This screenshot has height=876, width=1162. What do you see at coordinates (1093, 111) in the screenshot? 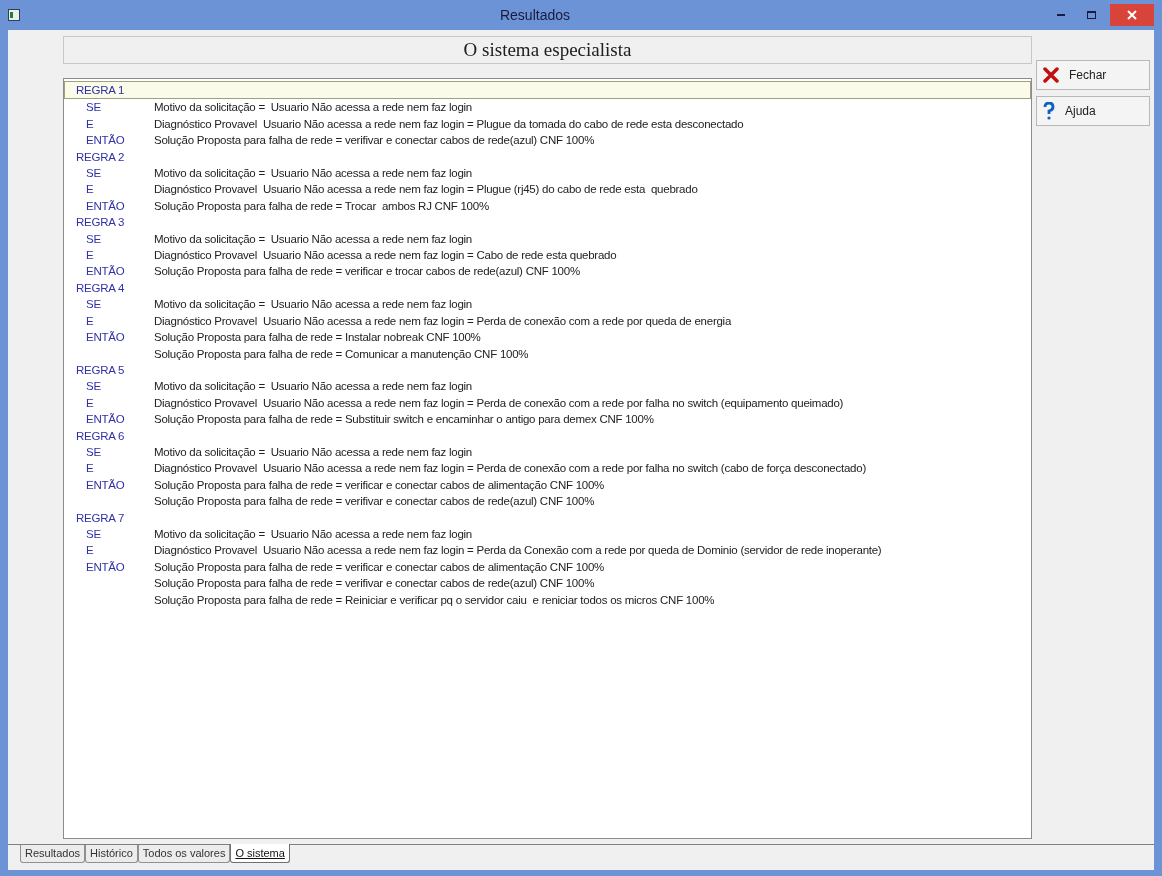
I see `help-button: Ajuda` at bounding box center [1093, 111].